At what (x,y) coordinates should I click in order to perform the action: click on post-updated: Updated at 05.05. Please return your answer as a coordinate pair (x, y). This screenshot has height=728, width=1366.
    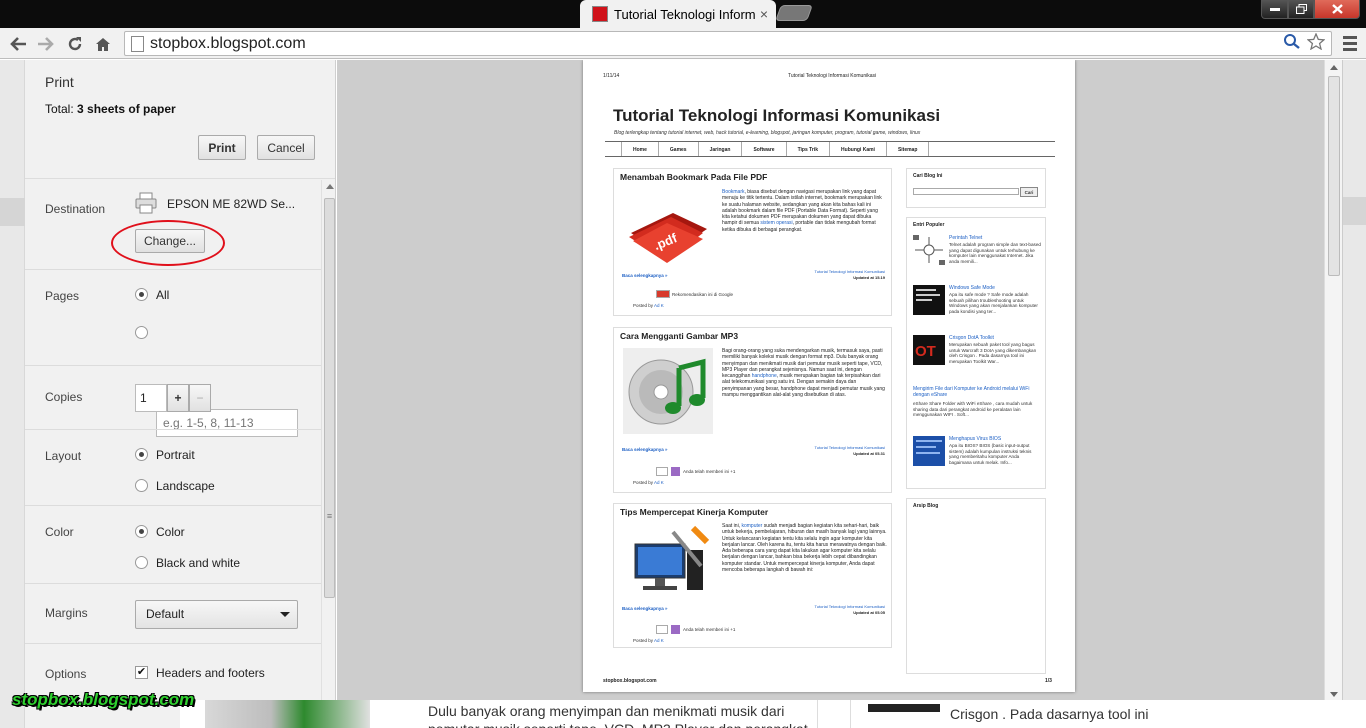
    Looking at the image, I should click on (869, 612).